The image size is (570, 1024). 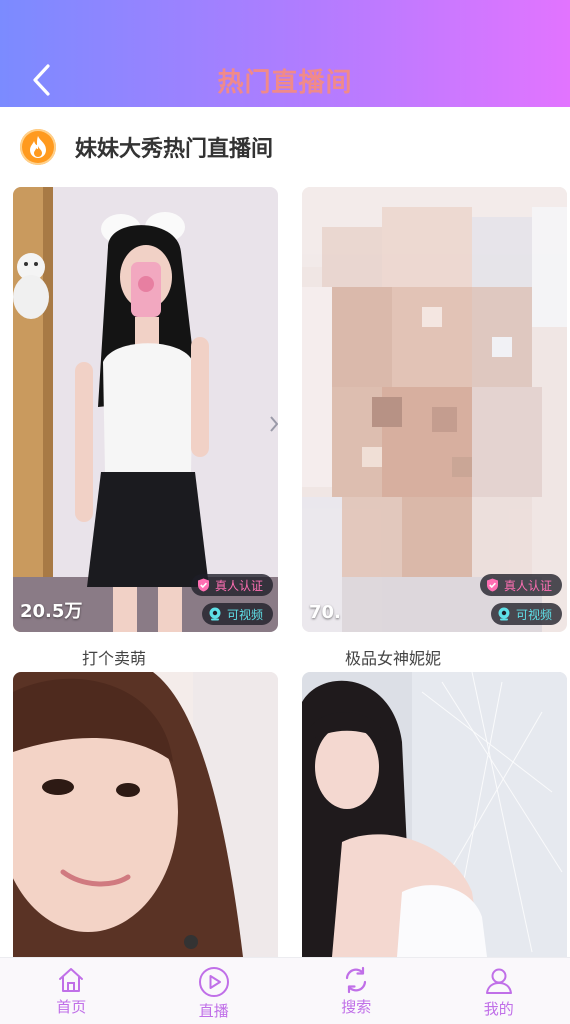 I want to click on room-name: 极品女神妮妮, so click(x=393, y=658).